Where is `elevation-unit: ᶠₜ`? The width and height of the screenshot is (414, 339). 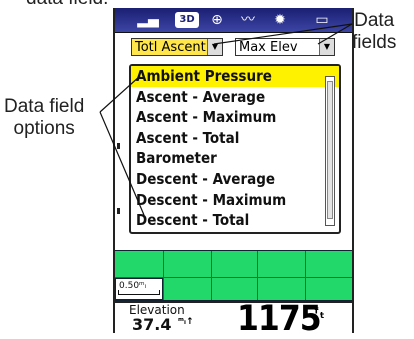
elevation-unit: ᶠₜ is located at coordinates (319, 314).